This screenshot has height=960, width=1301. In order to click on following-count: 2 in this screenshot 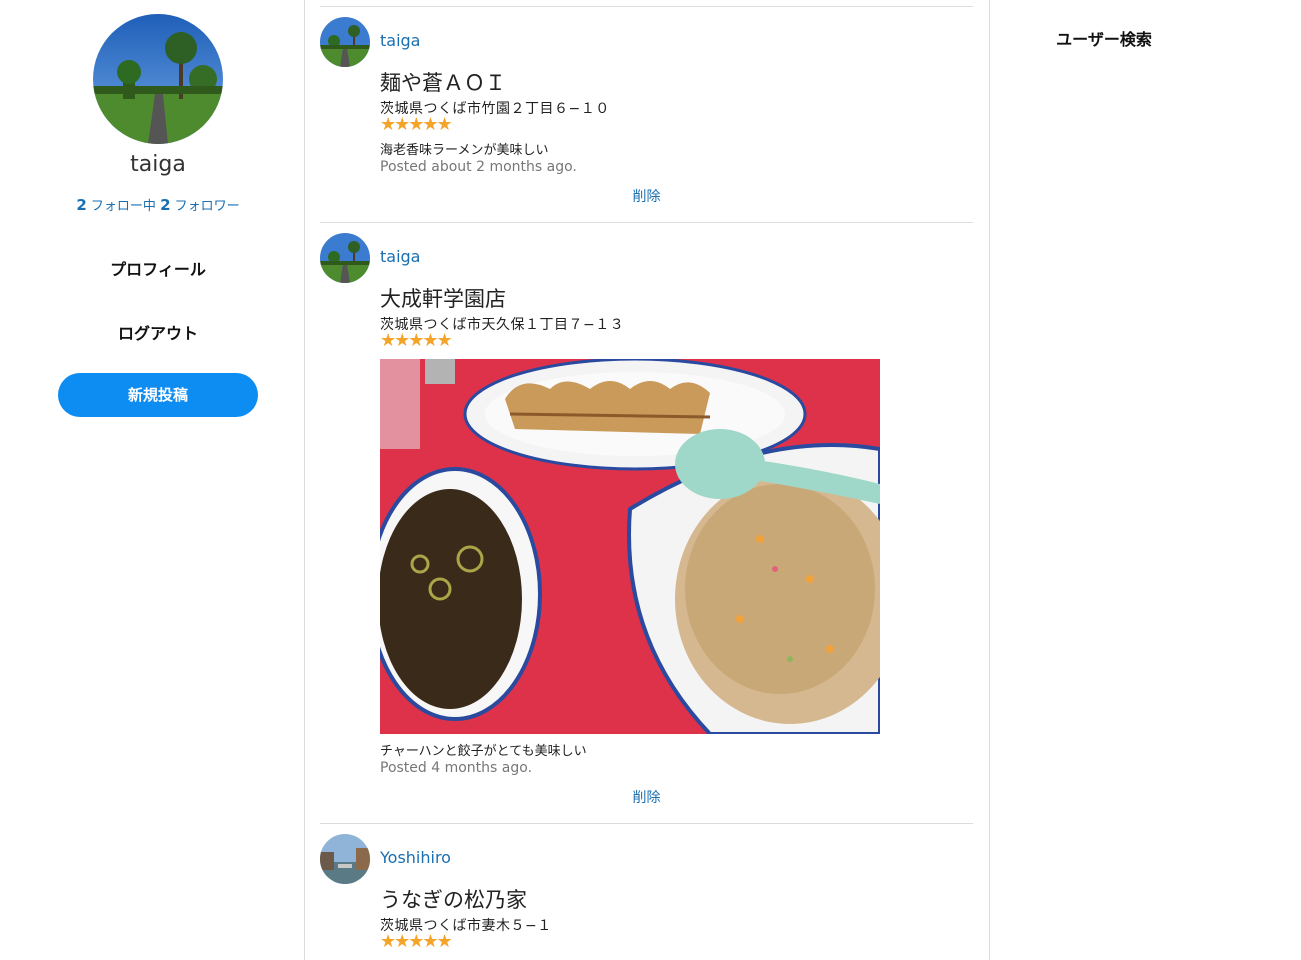, I will do `click(81, 205)`.